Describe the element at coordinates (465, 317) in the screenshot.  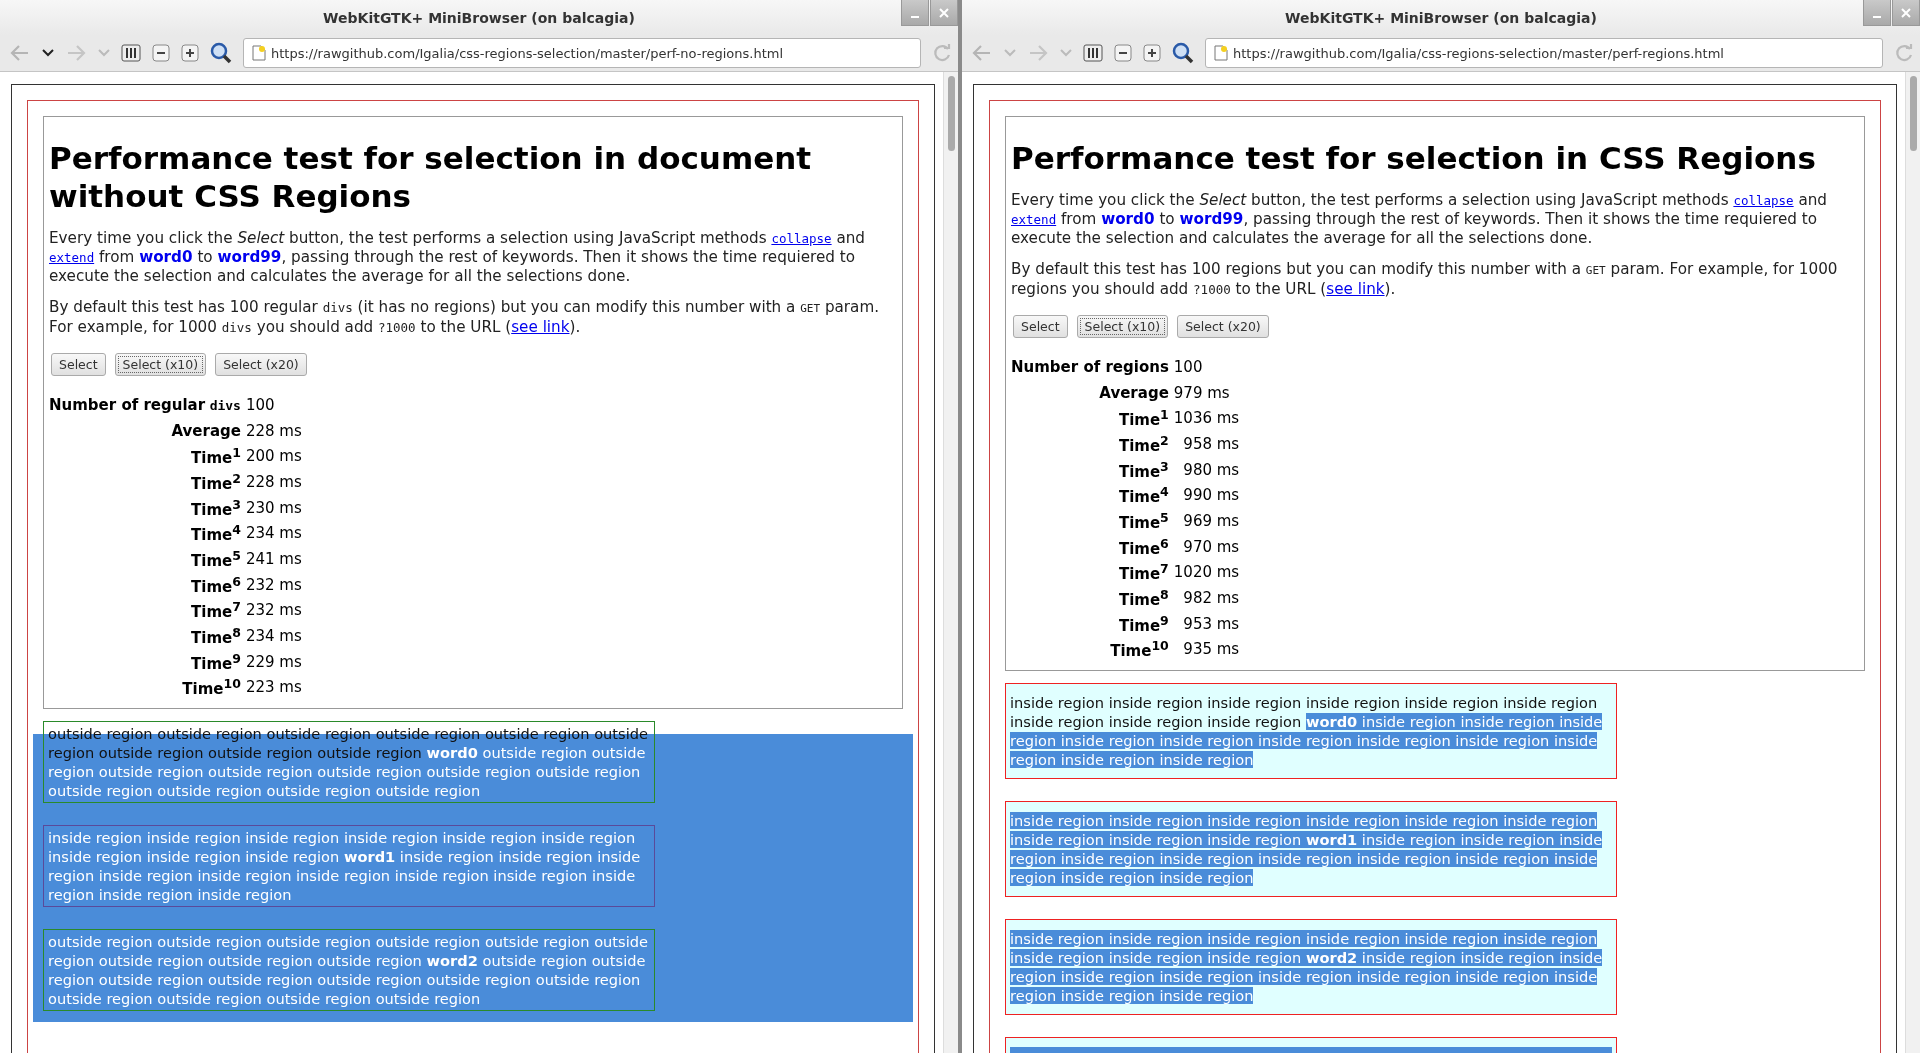
I see `description-paragraph: By default this test has 100 regular divs (it has no regions) but you can modify this number with a GET param. For example, for 1000 divs you should add ?1000 to the URL (see link).` at that location.